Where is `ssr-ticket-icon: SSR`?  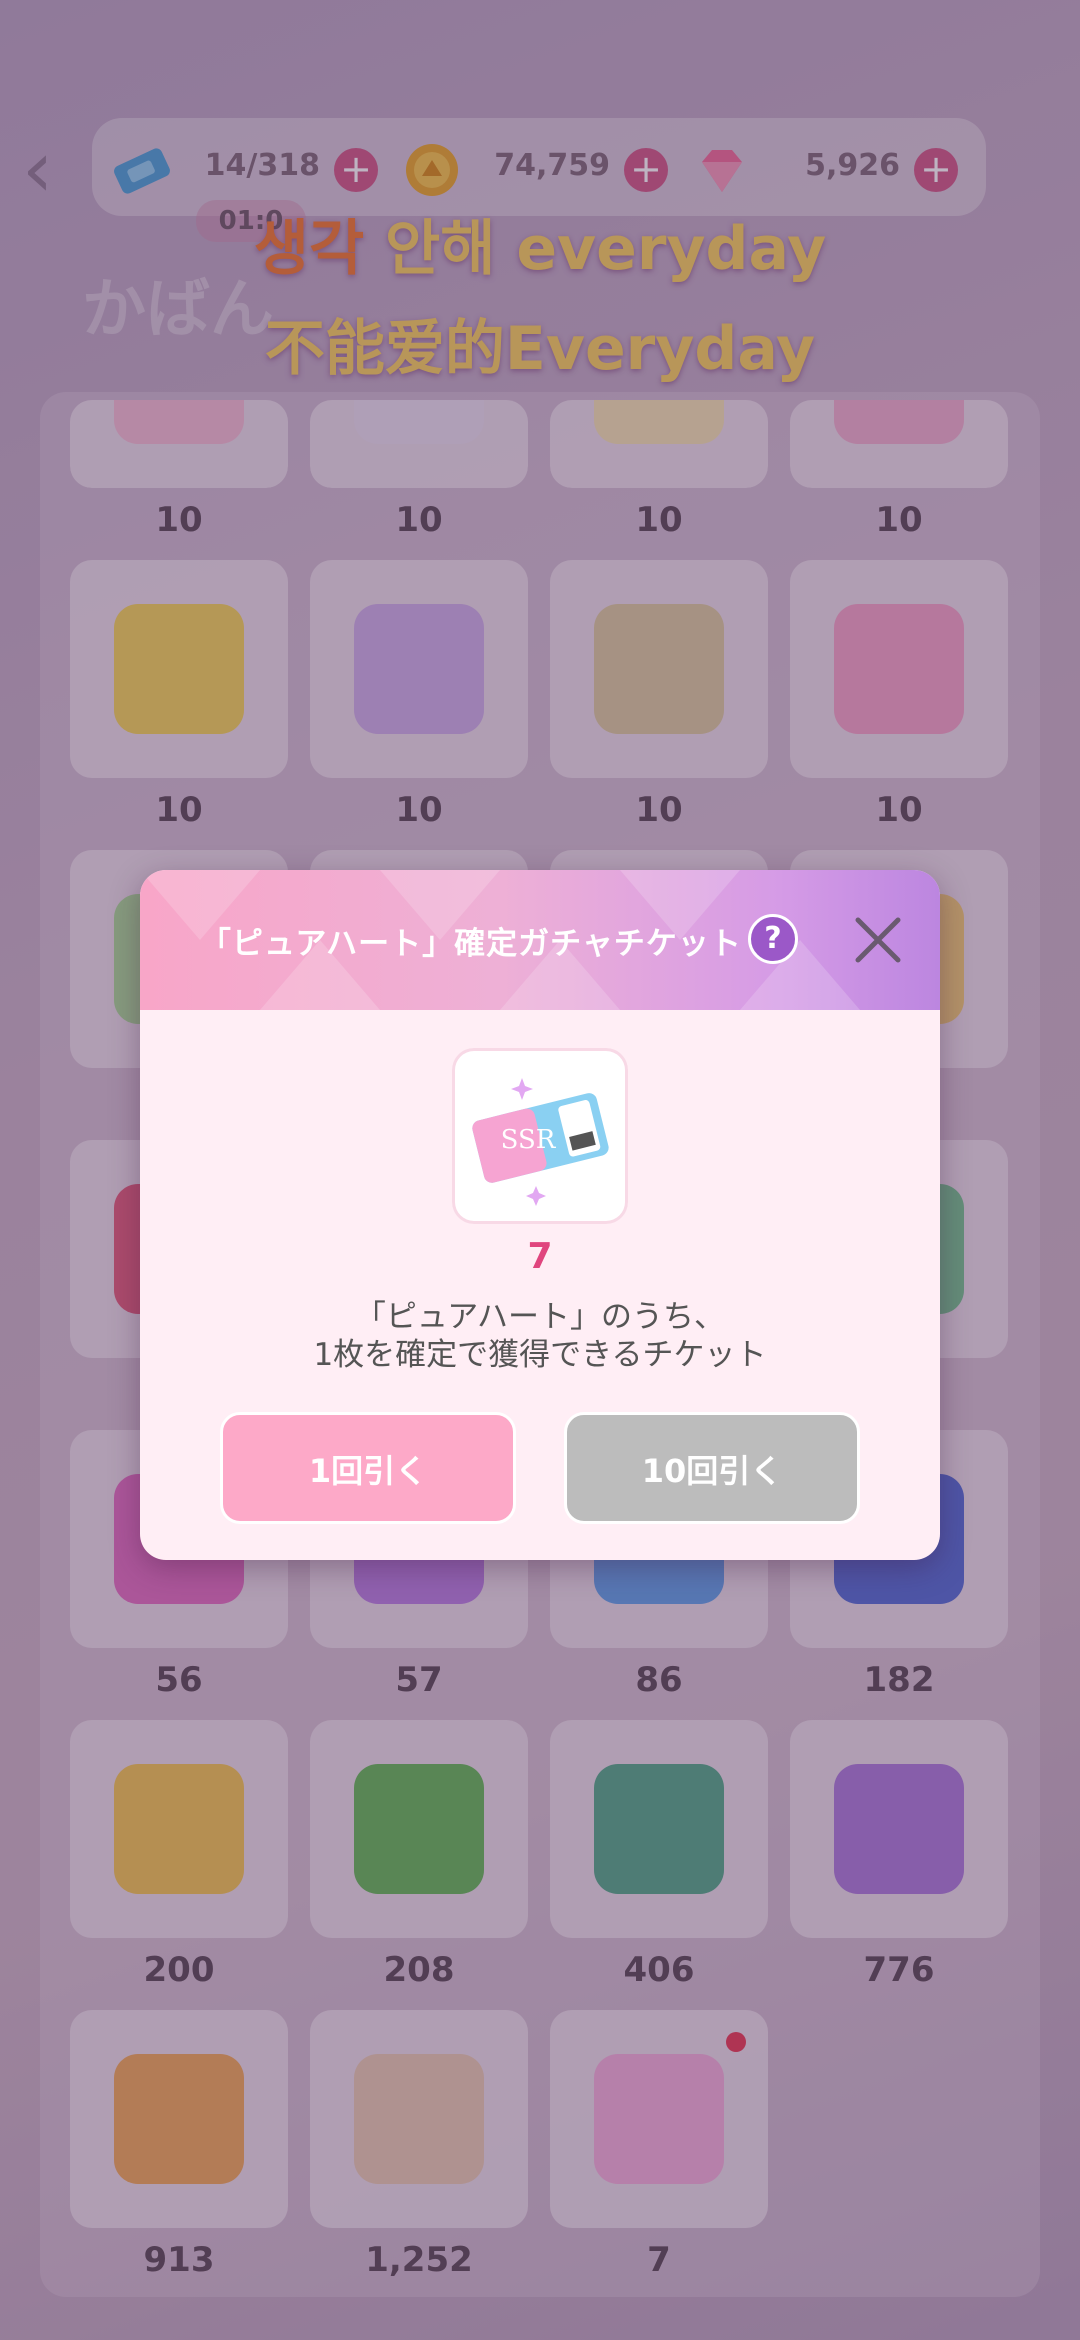
ssr-ticket-icon: SSR is located at coordinates (540, 1142).